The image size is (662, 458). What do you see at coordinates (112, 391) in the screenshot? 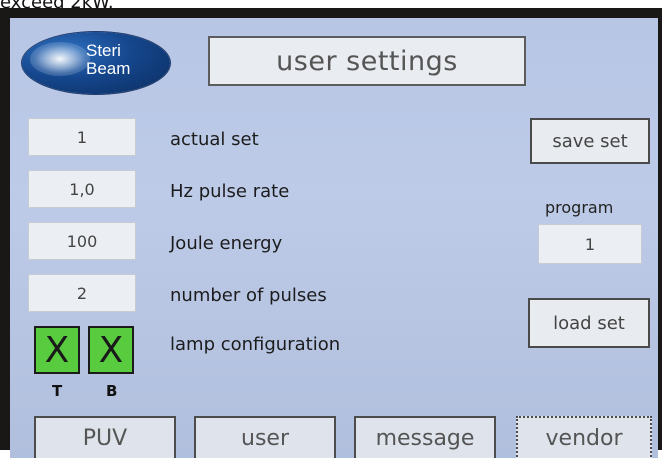
I see `lamp-bottom-caption: B` at bounding box center [112, 391].